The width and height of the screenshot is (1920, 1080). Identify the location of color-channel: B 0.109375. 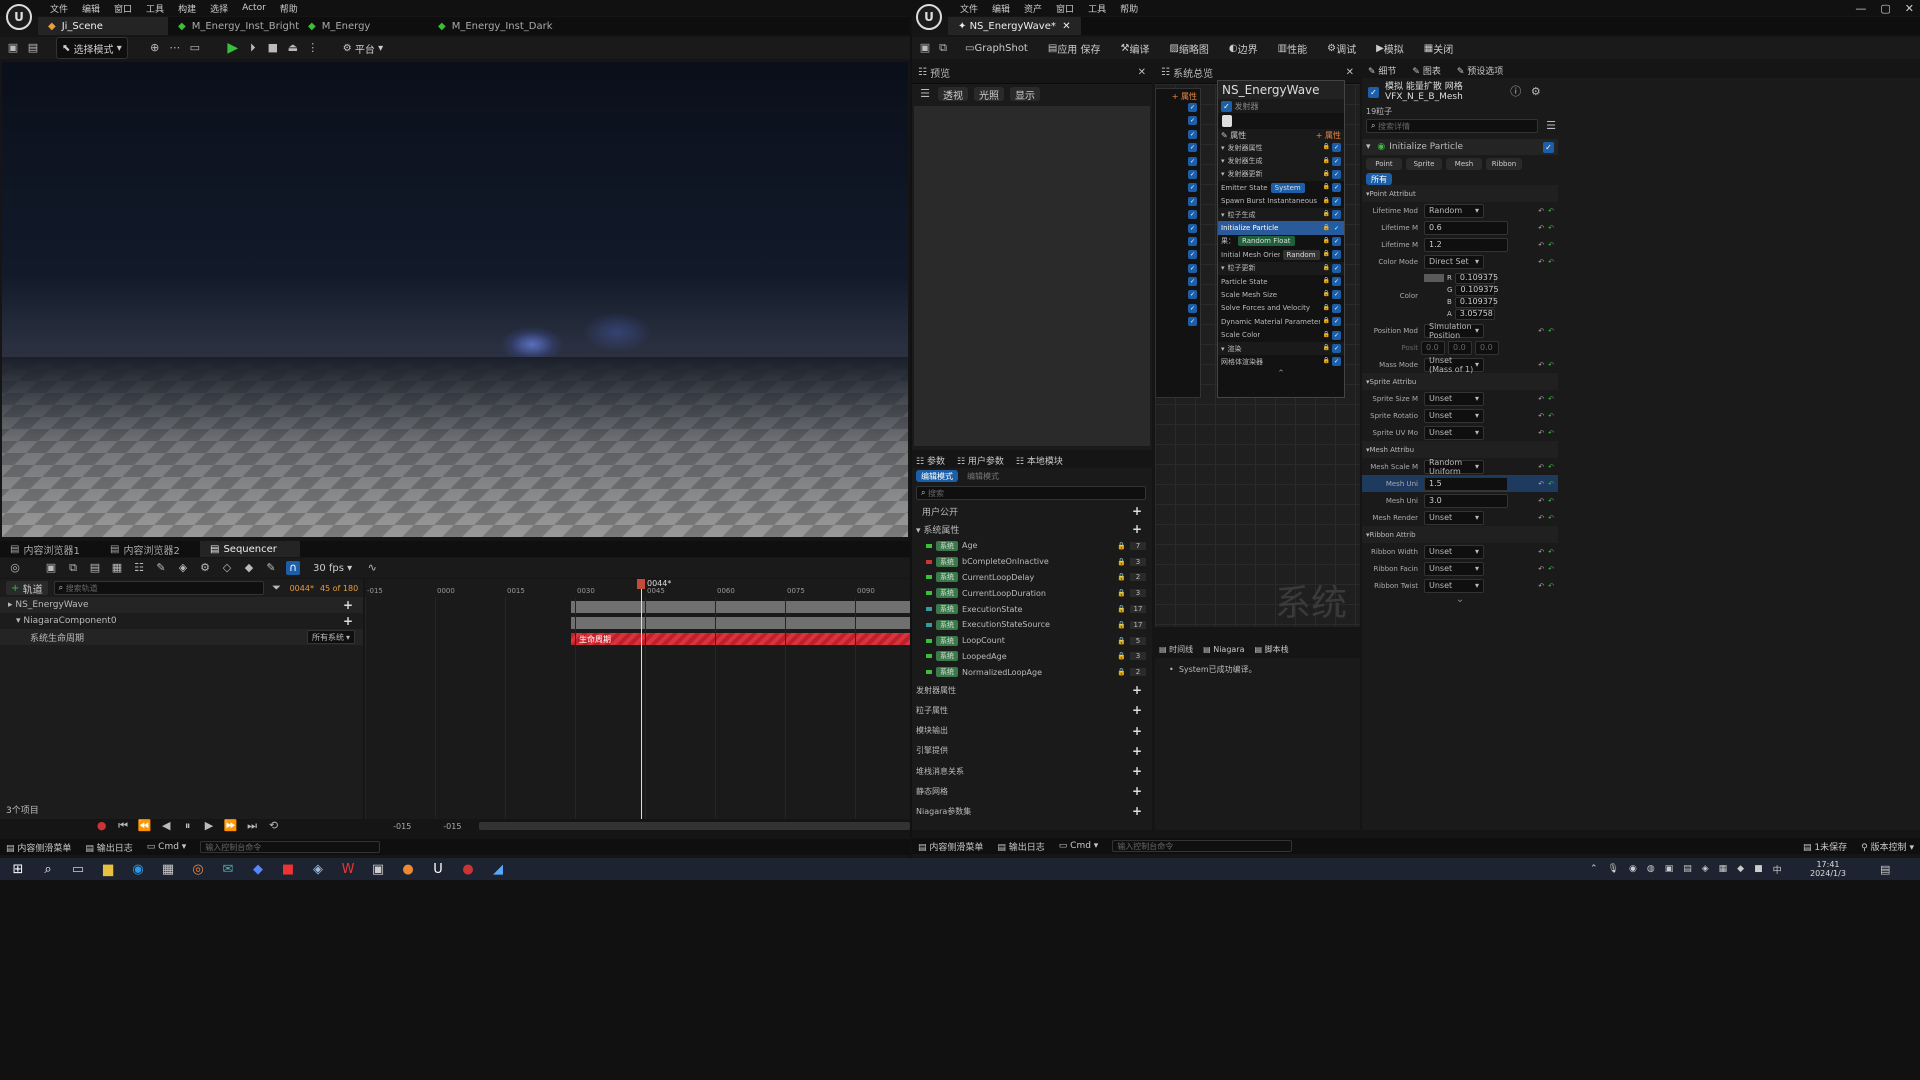
(1461, 302).